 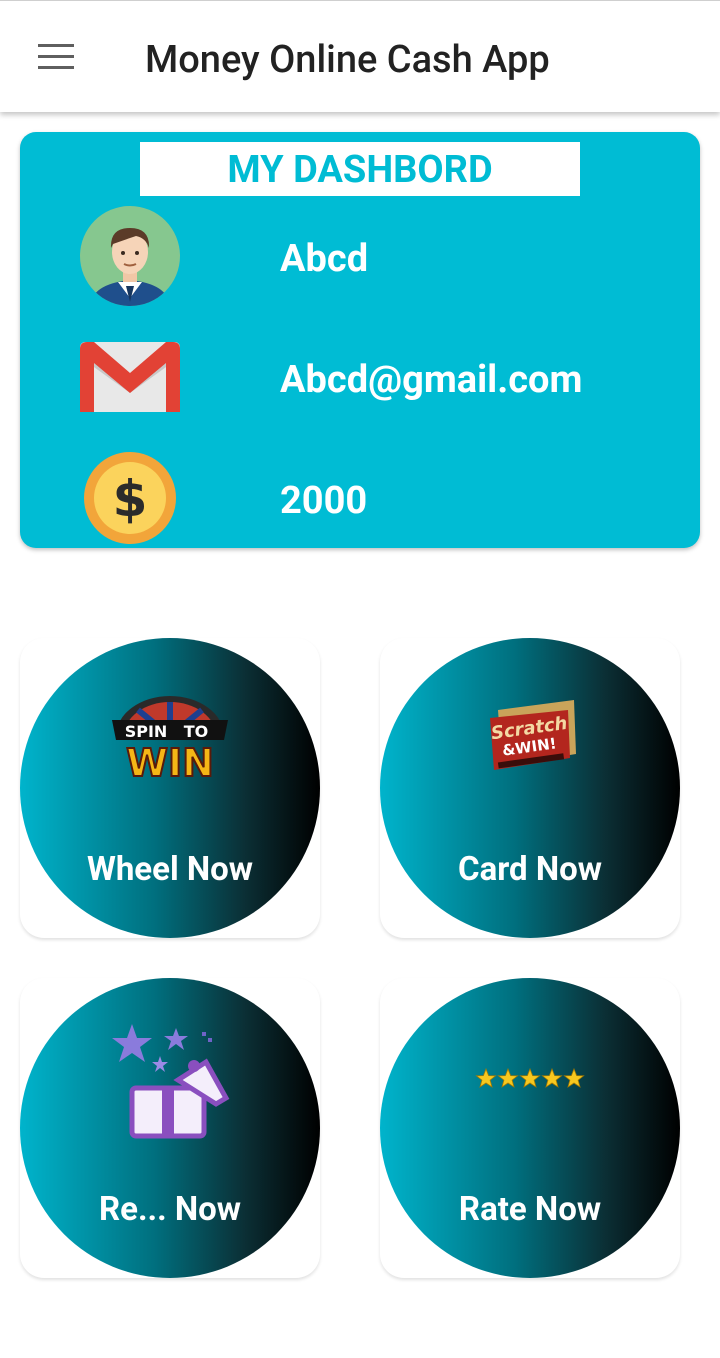 What do you see at coordinates (347, 60) in the screenshot?
I see `app-title: Money Online Cash App` at bounding box center [347, 60].